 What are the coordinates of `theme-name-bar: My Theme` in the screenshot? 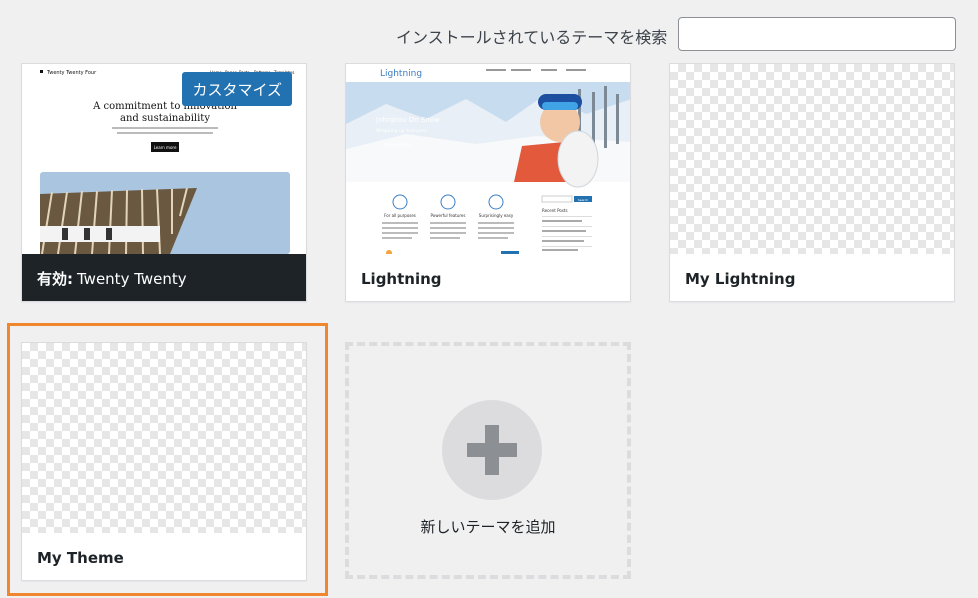 It's located at (164, 556).